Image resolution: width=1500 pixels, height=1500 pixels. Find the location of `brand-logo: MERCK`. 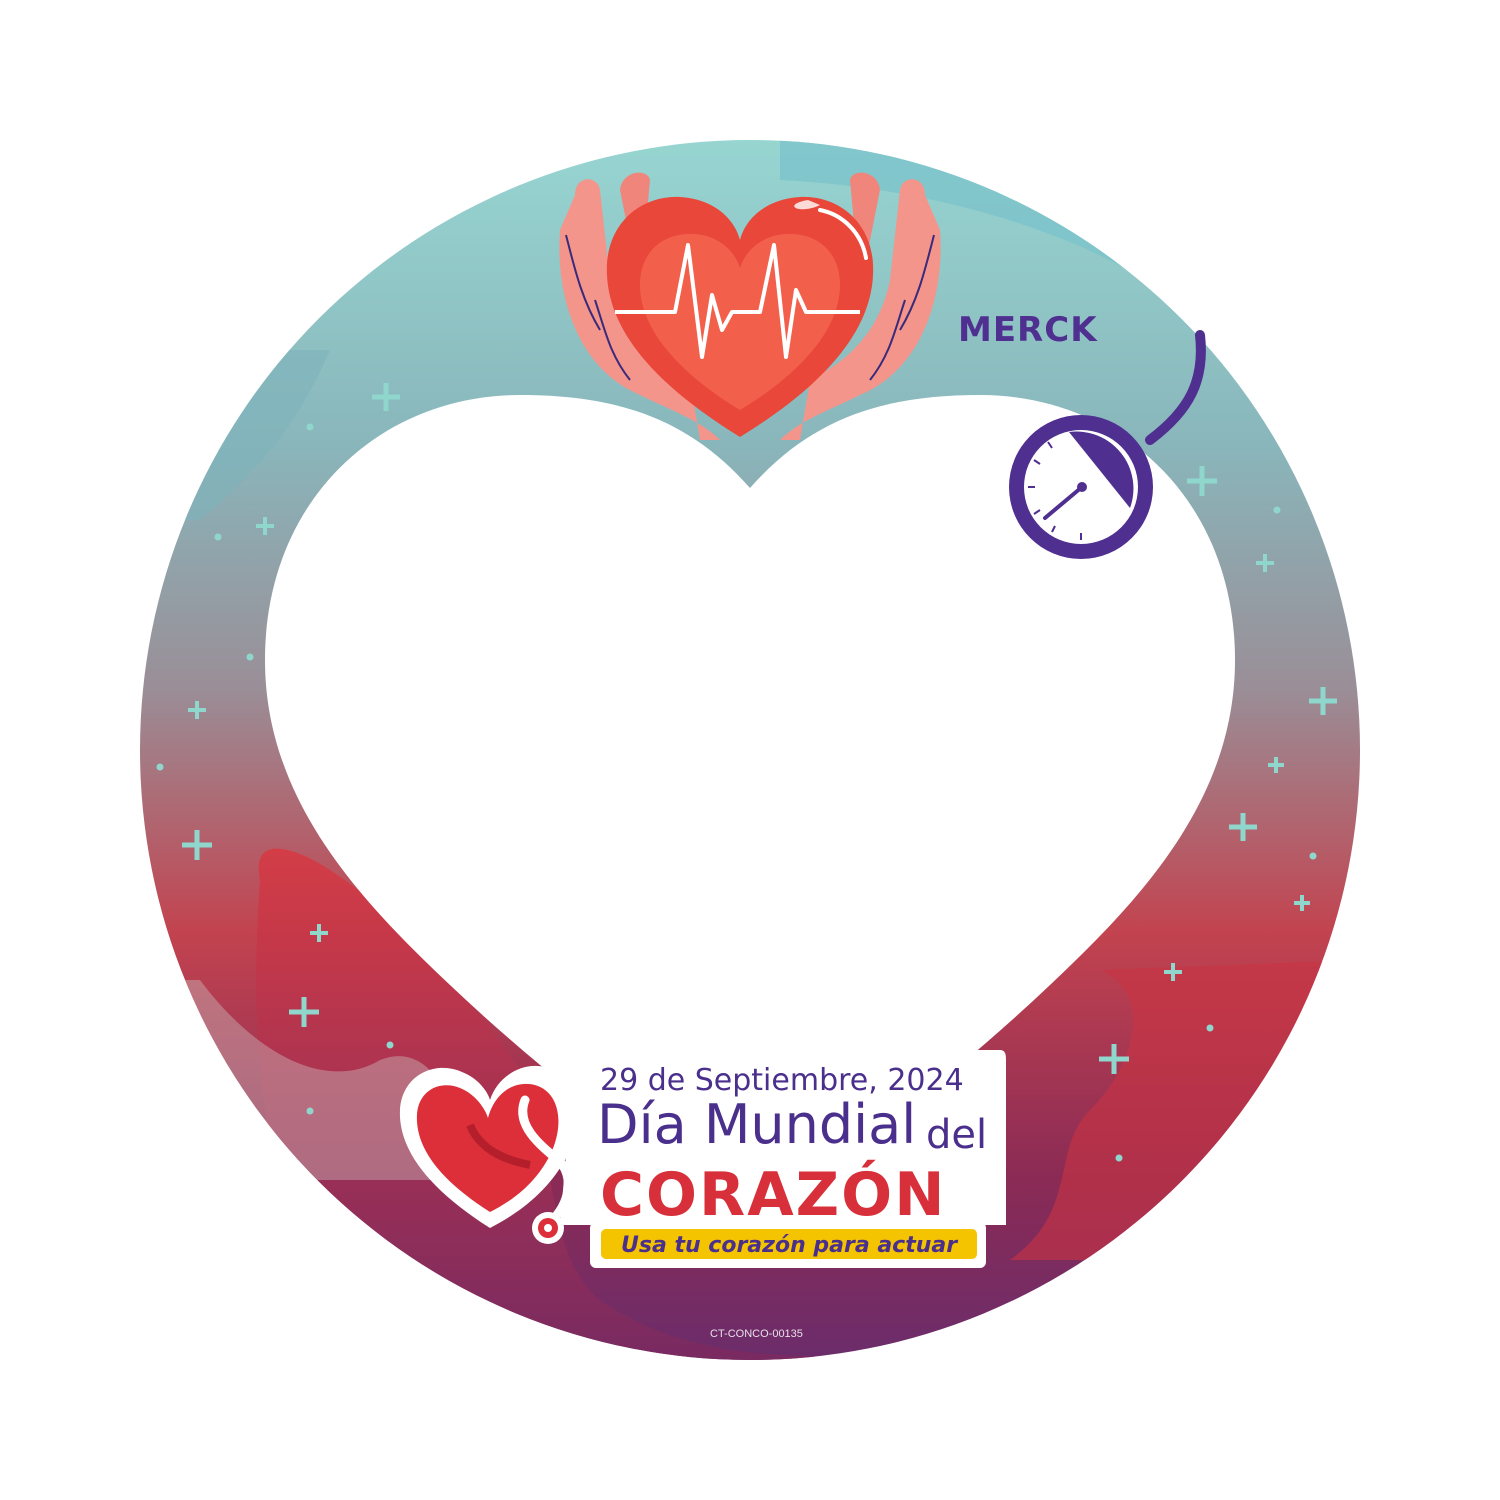

brand-logo: MERCK is located at coordinates (1028, 330).